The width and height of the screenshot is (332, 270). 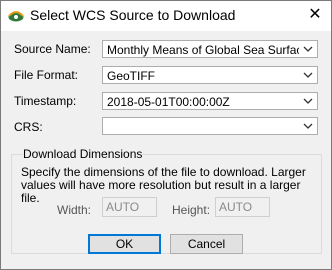 I want to click on cancel-button: Cancel, so click(x=206, y=244).